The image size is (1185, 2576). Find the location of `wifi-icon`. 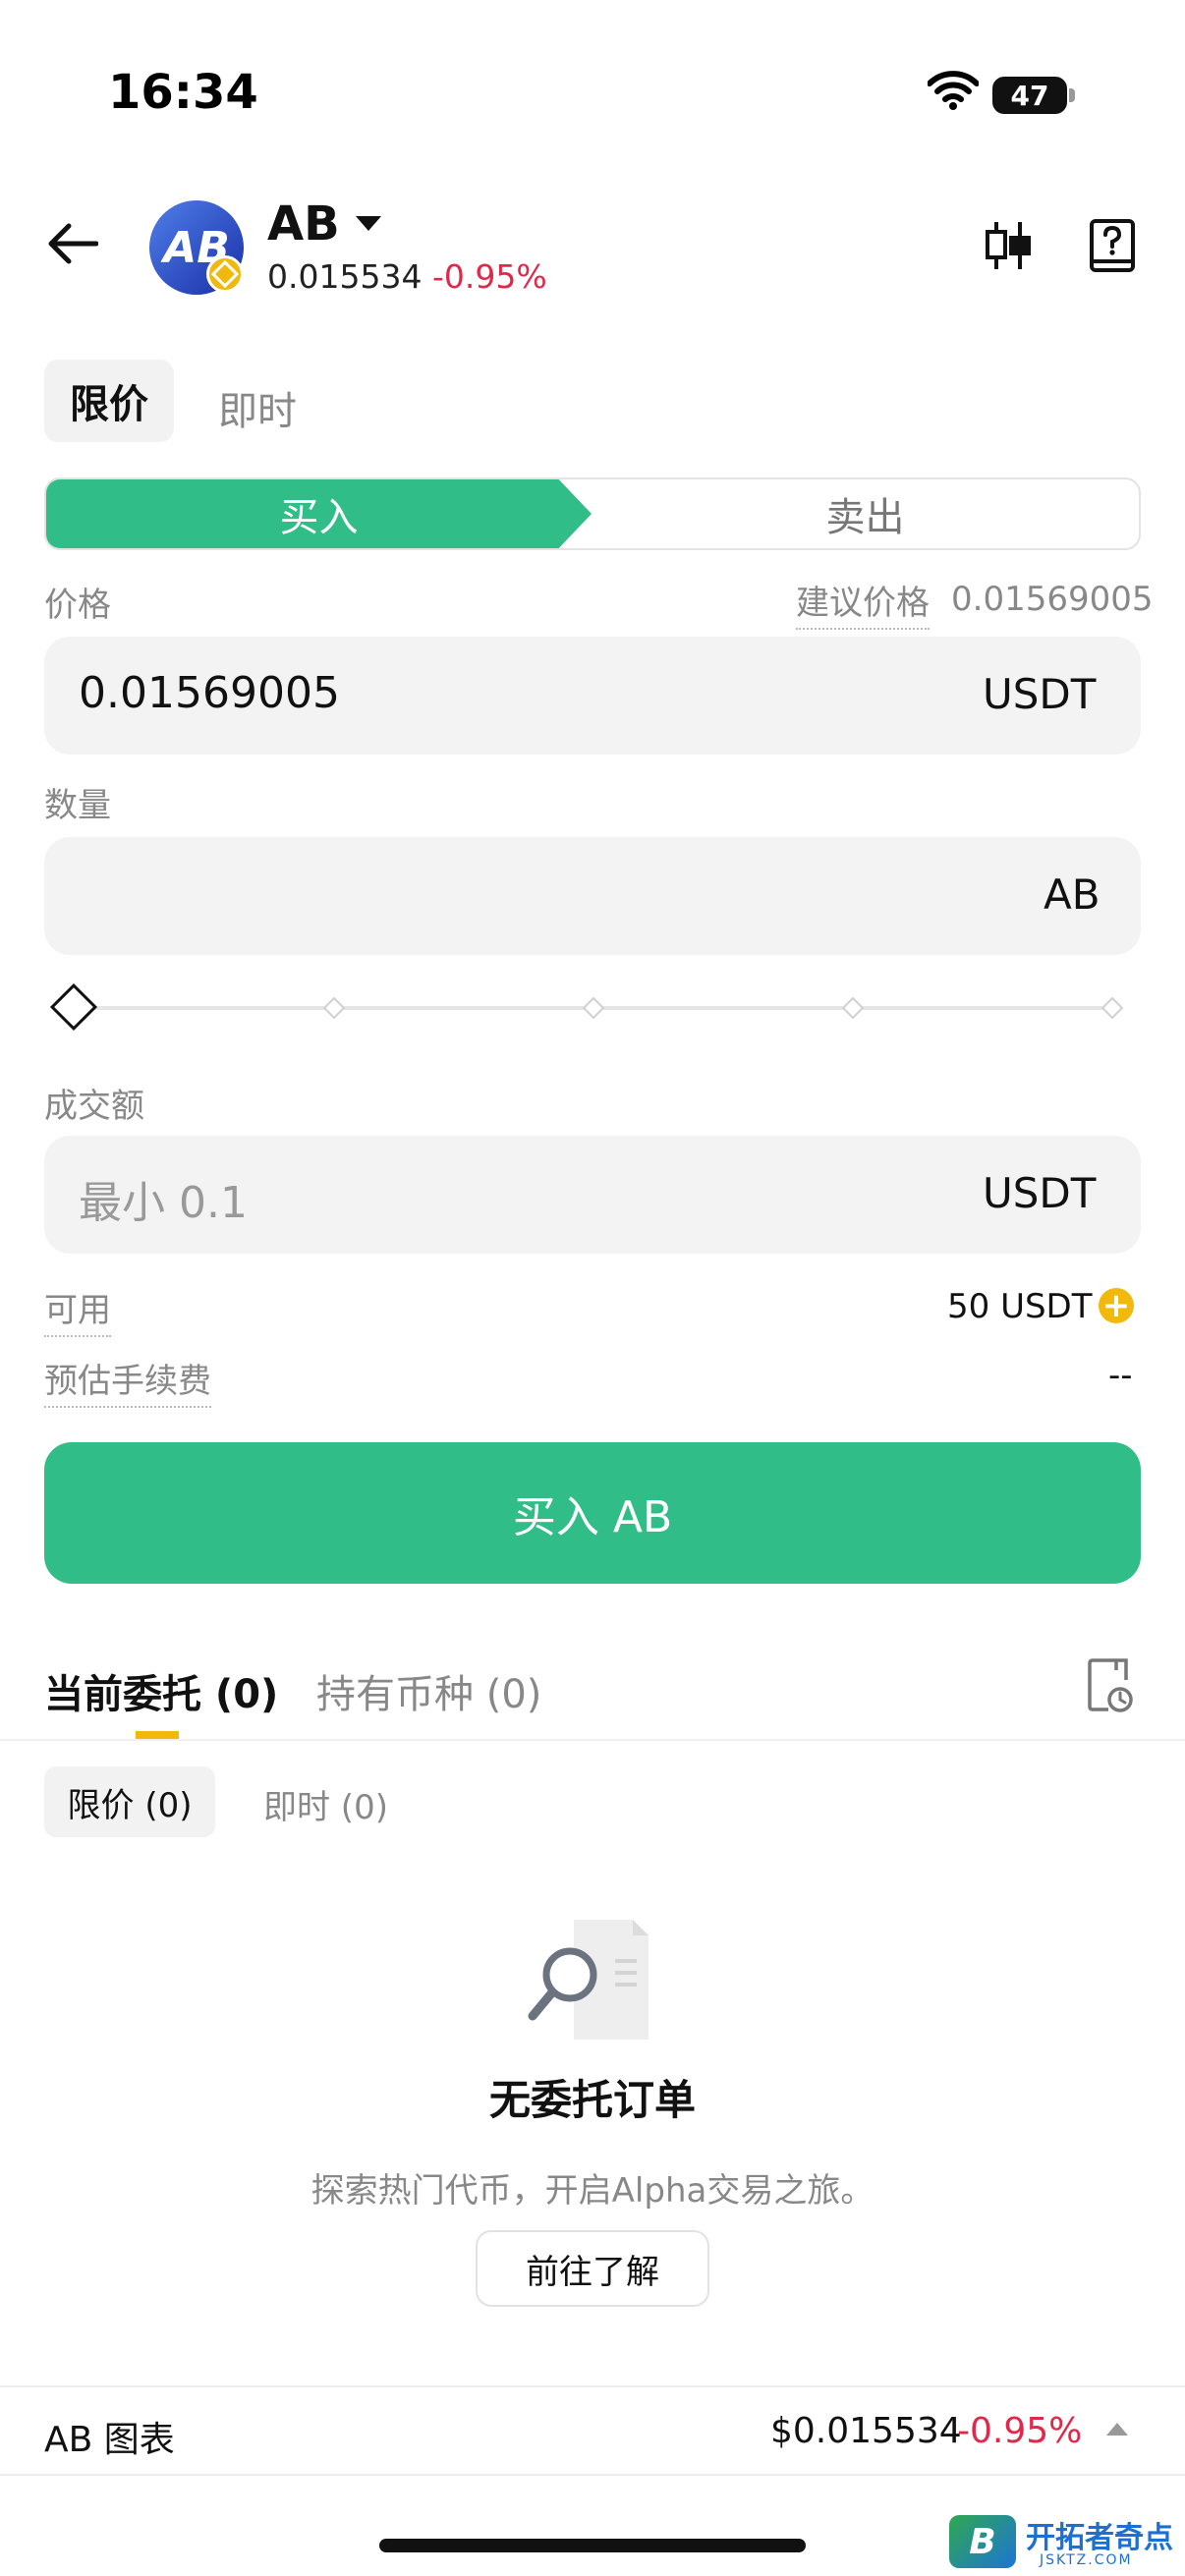

wifi-icon is located at coordinates (954, 92).